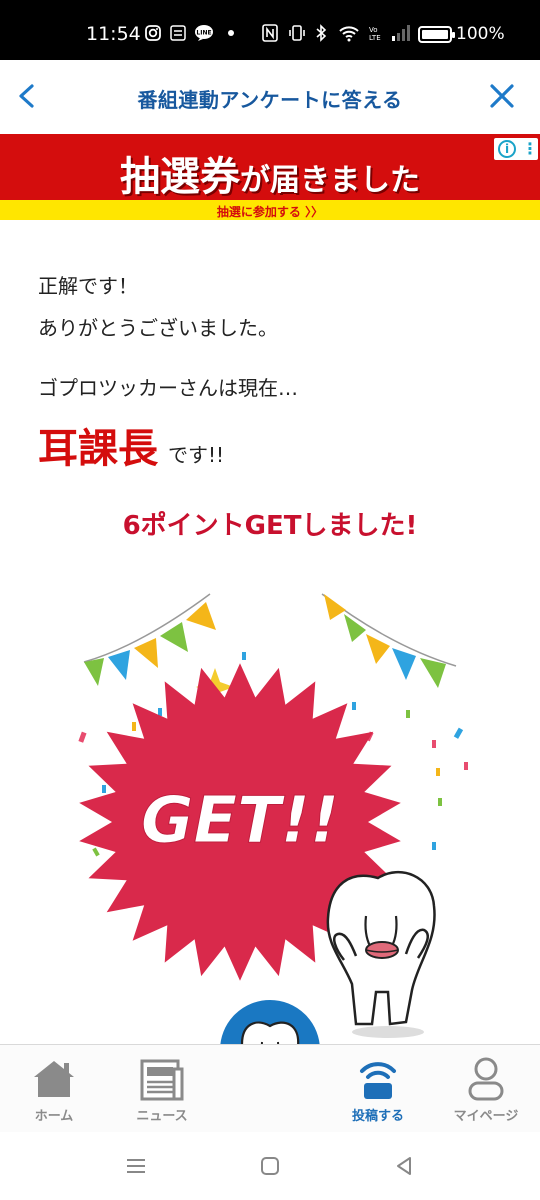  I want to click on lottery-banner: 抽選券が届きました 抽選に参加する 〉〉 i ⋮, so click(270, 177).